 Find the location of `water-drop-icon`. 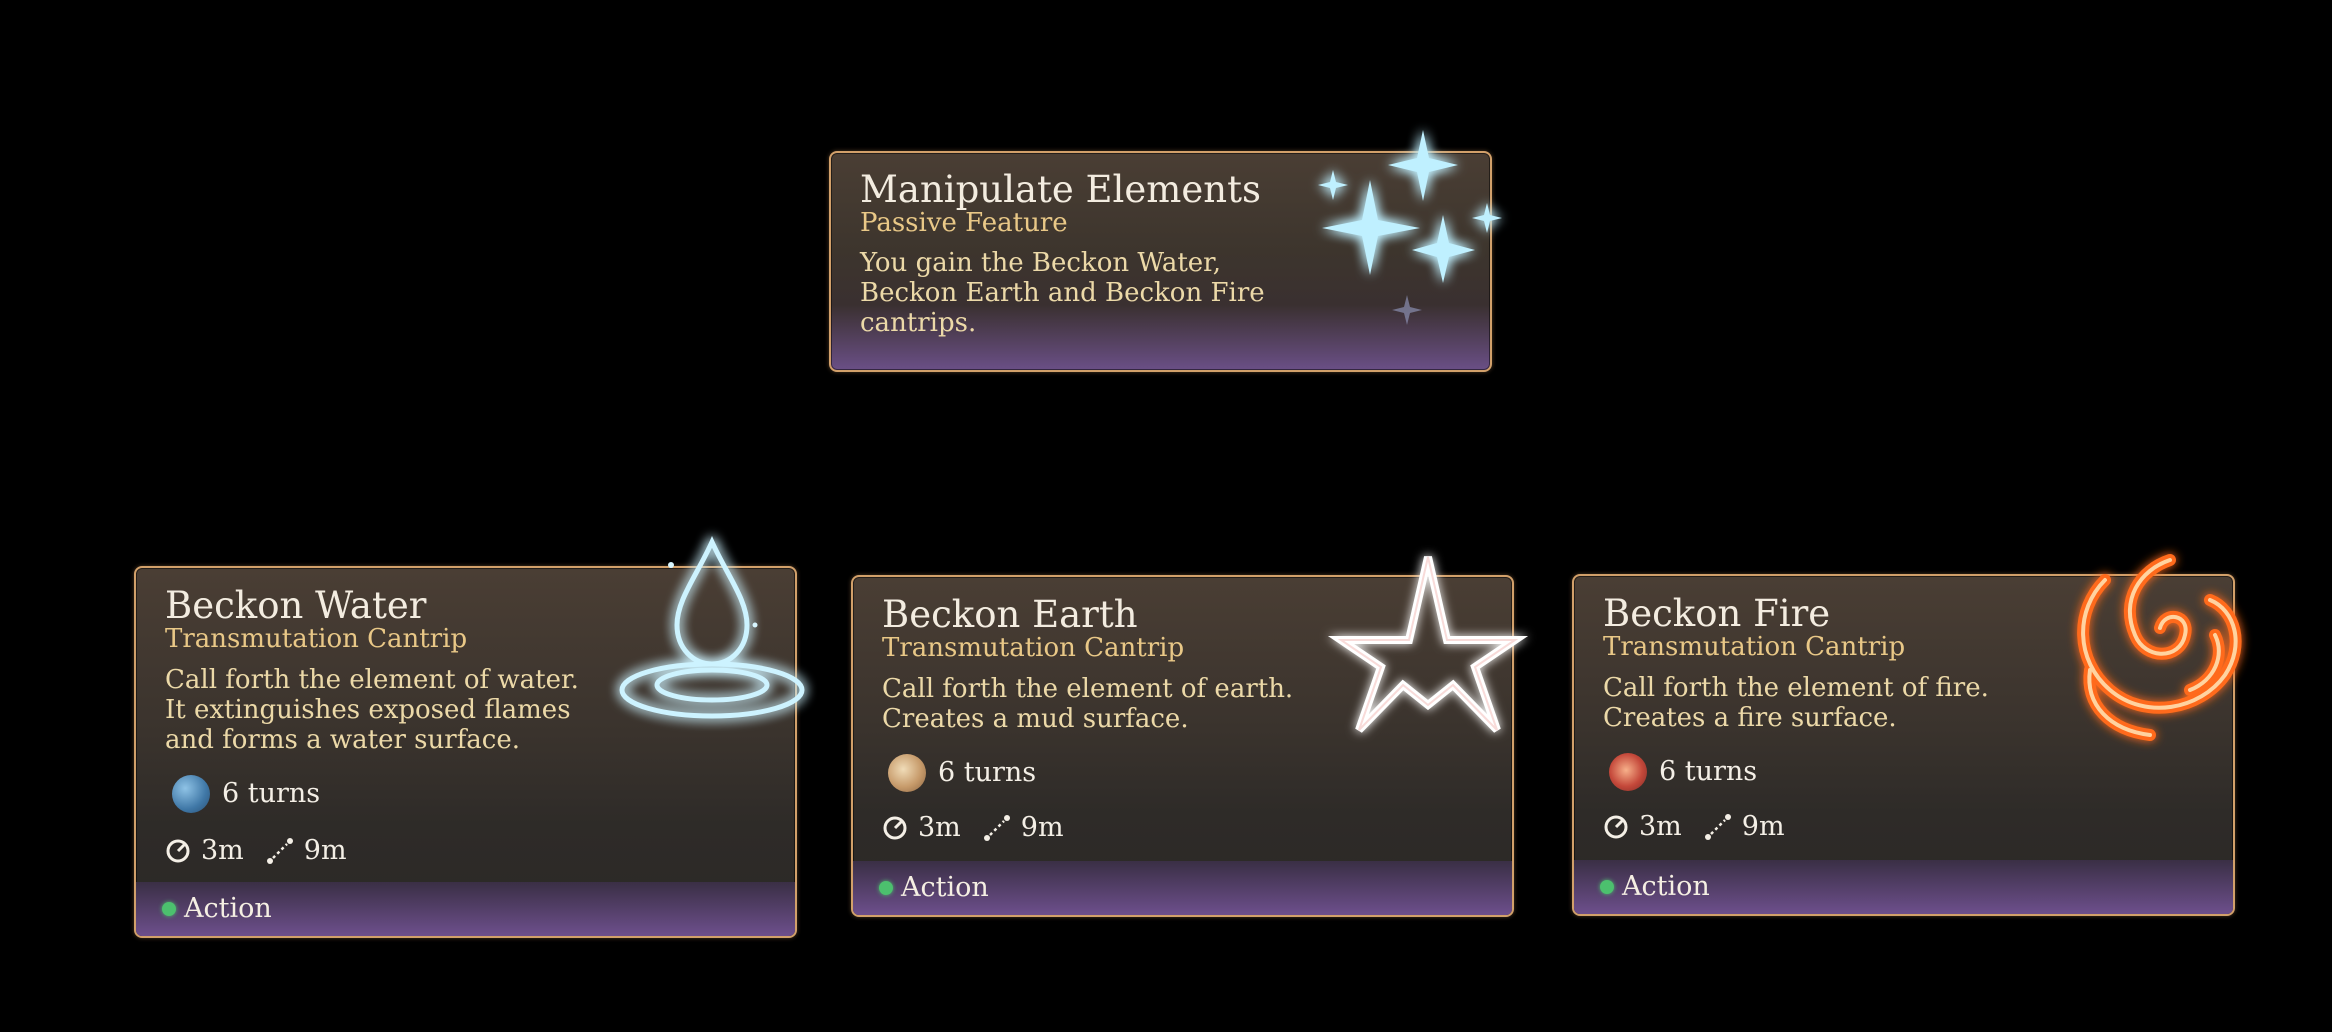

water-drop-icon is located at coordinates (712, 627).